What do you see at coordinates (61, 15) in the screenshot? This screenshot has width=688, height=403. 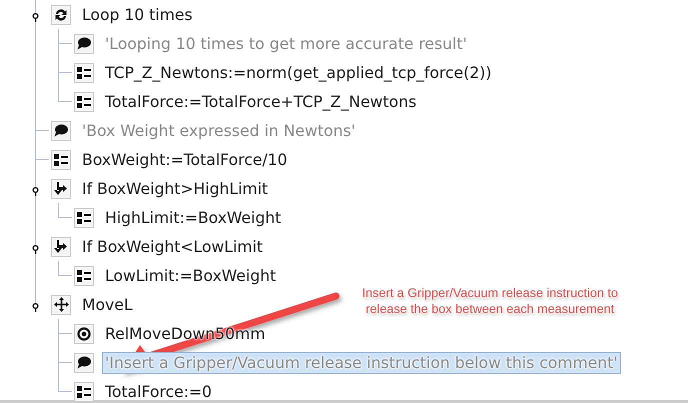 I see `loop-icon` at bounding box center [61, 15].